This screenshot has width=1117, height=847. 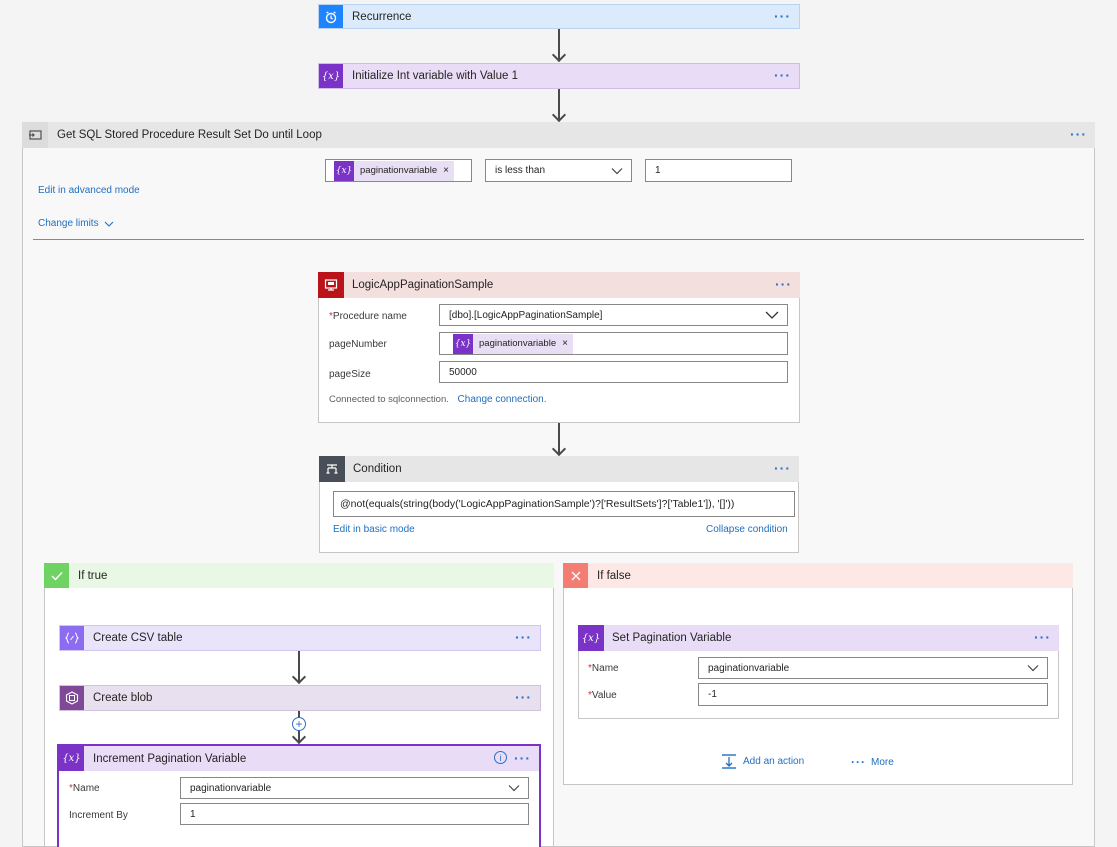 What do you see at coordinates (377, 469) in the screenshot?
I see `condition-title: Condition` at bounding box center [377, 469].